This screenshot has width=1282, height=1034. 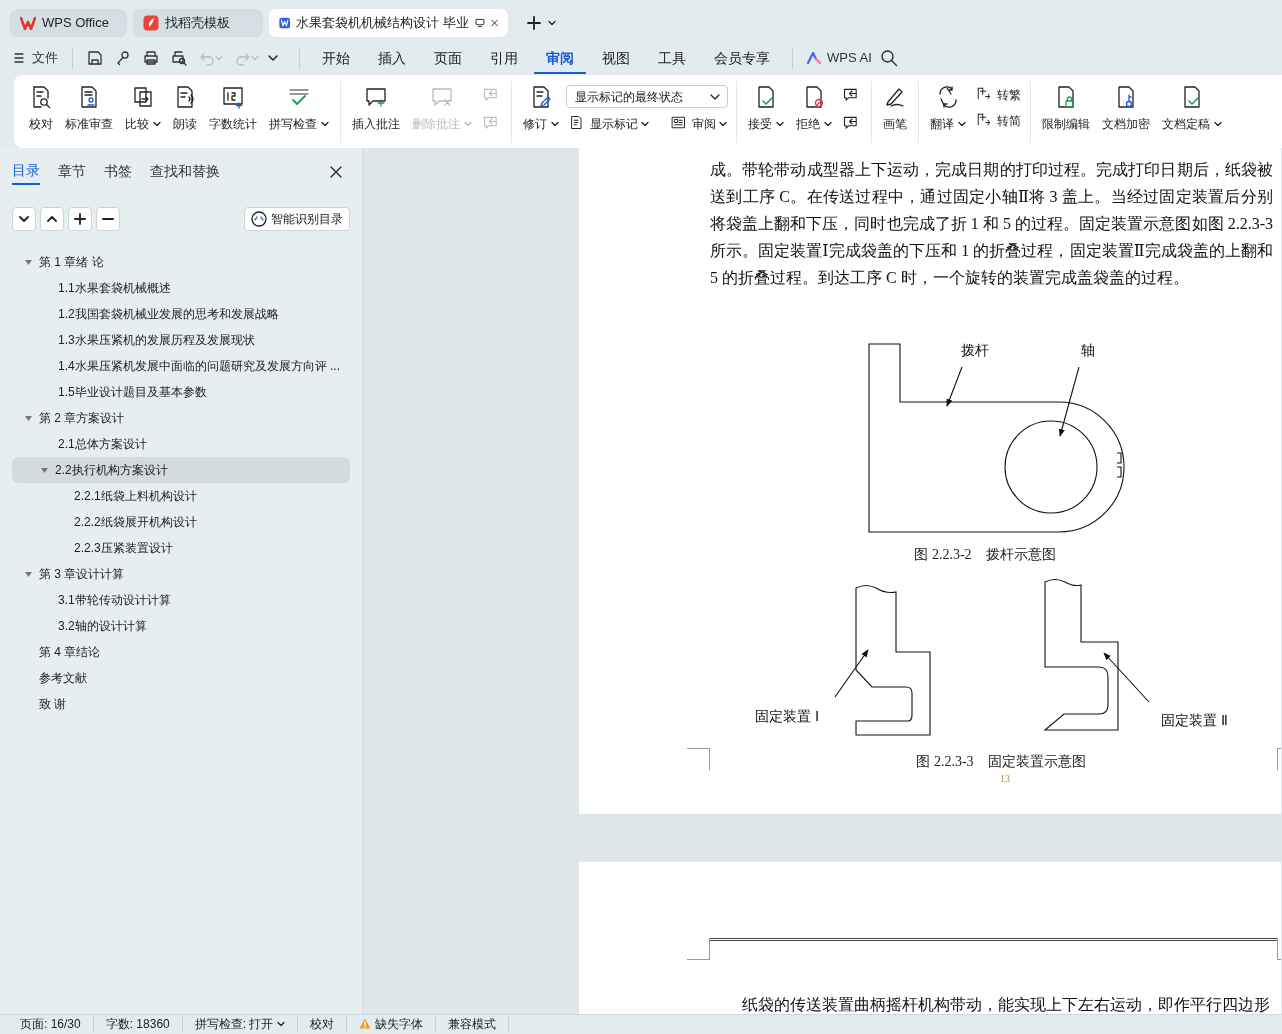 What do you see at coordinates (766, 109) in the screenshot?
I see `ribbon-button: 接受` at bounding box center [766, 109].